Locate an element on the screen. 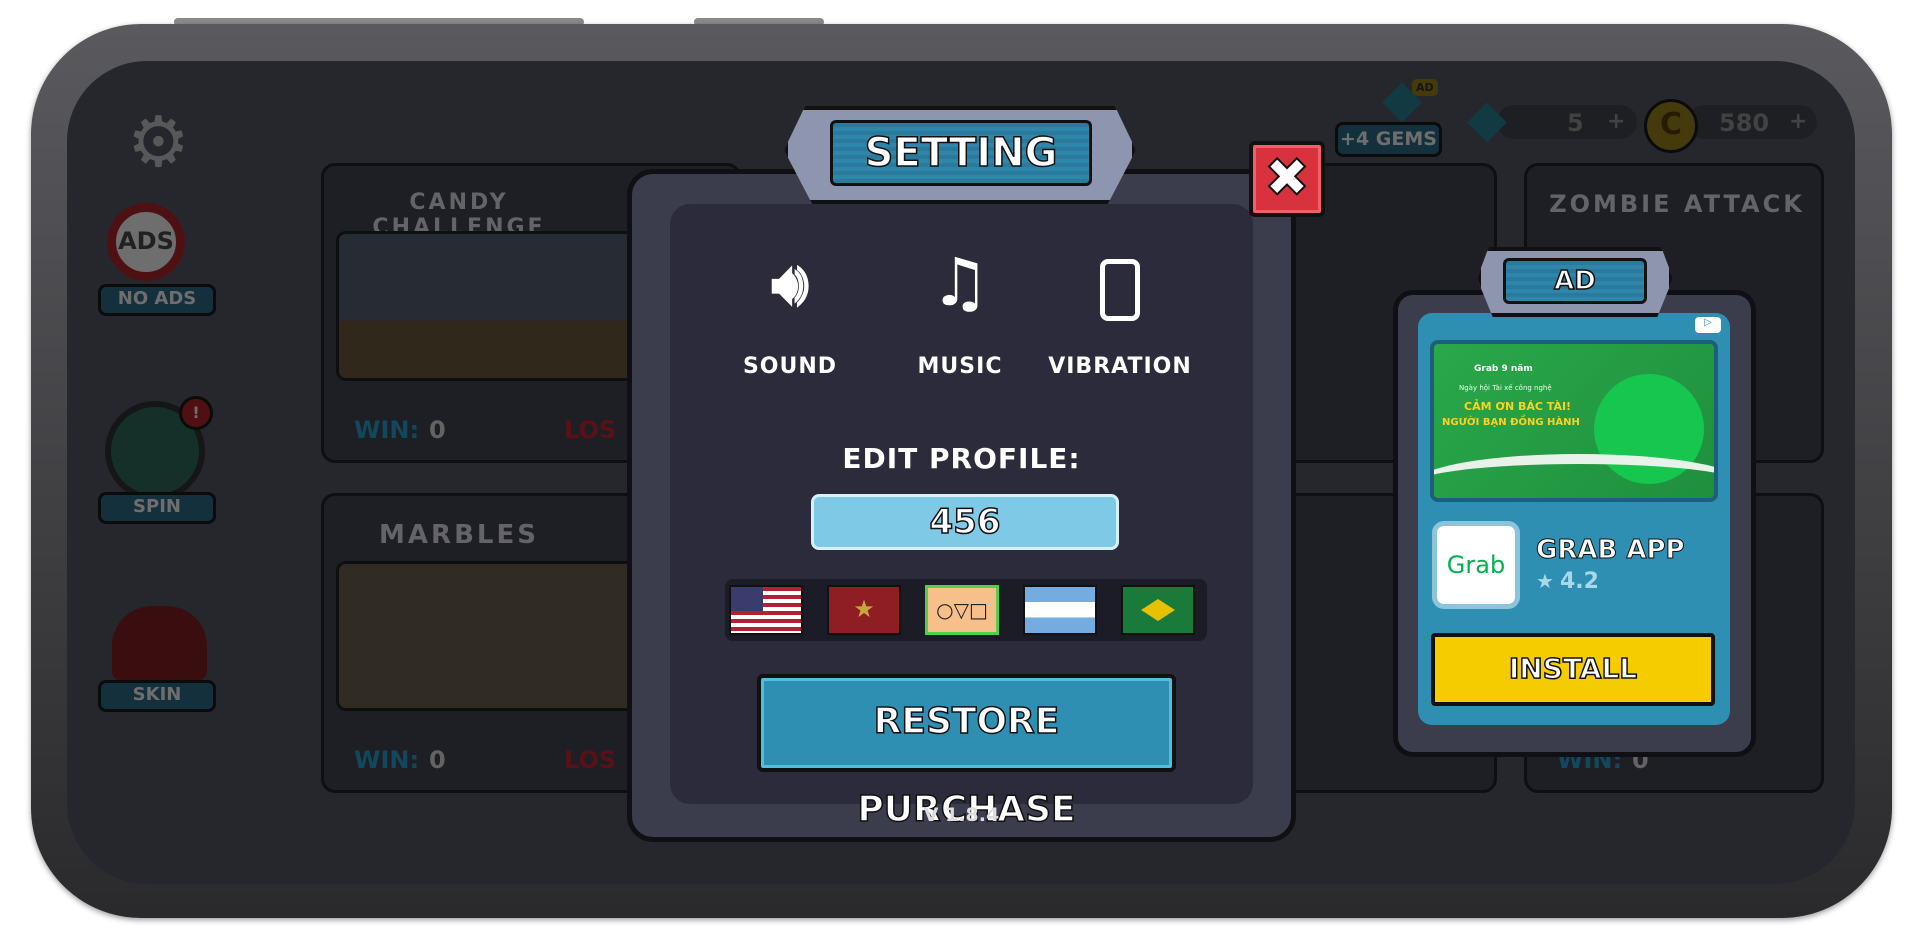 The image size is (1920, 947). sound-toggle-label: SOUND is located at coordinates (790, 366).